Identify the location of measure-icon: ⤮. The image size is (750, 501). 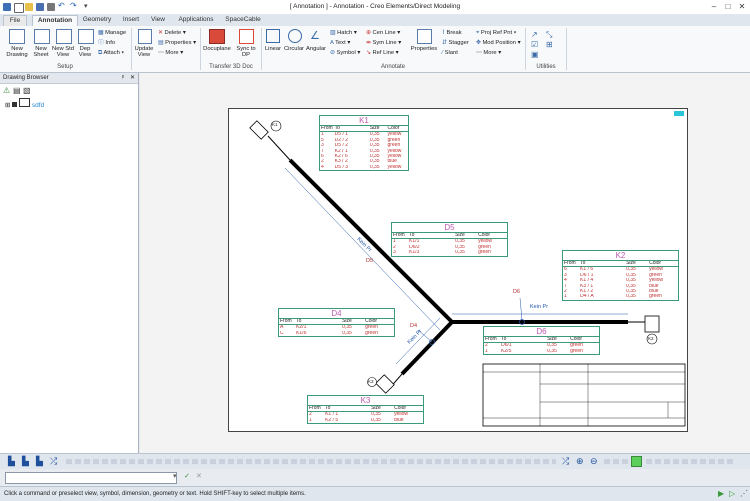
(53, 461).